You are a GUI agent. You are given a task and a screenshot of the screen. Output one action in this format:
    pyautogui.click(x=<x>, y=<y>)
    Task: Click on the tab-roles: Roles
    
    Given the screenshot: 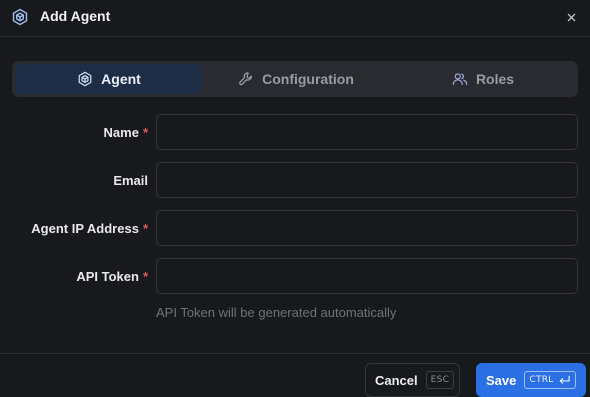 What is the action you would take?
    pyautogui.click(x=483, y=79)
    